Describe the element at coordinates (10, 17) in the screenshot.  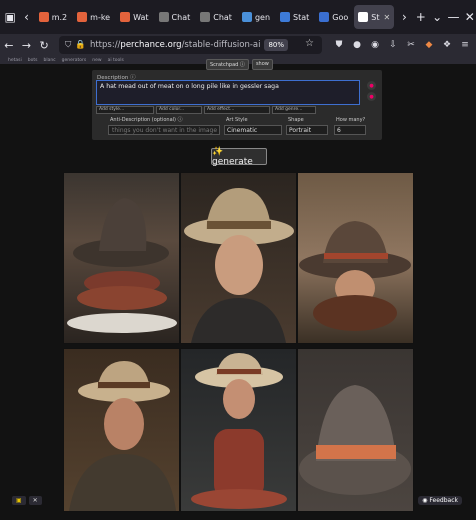
I see `firefox-view-icon: ▣` at that location.